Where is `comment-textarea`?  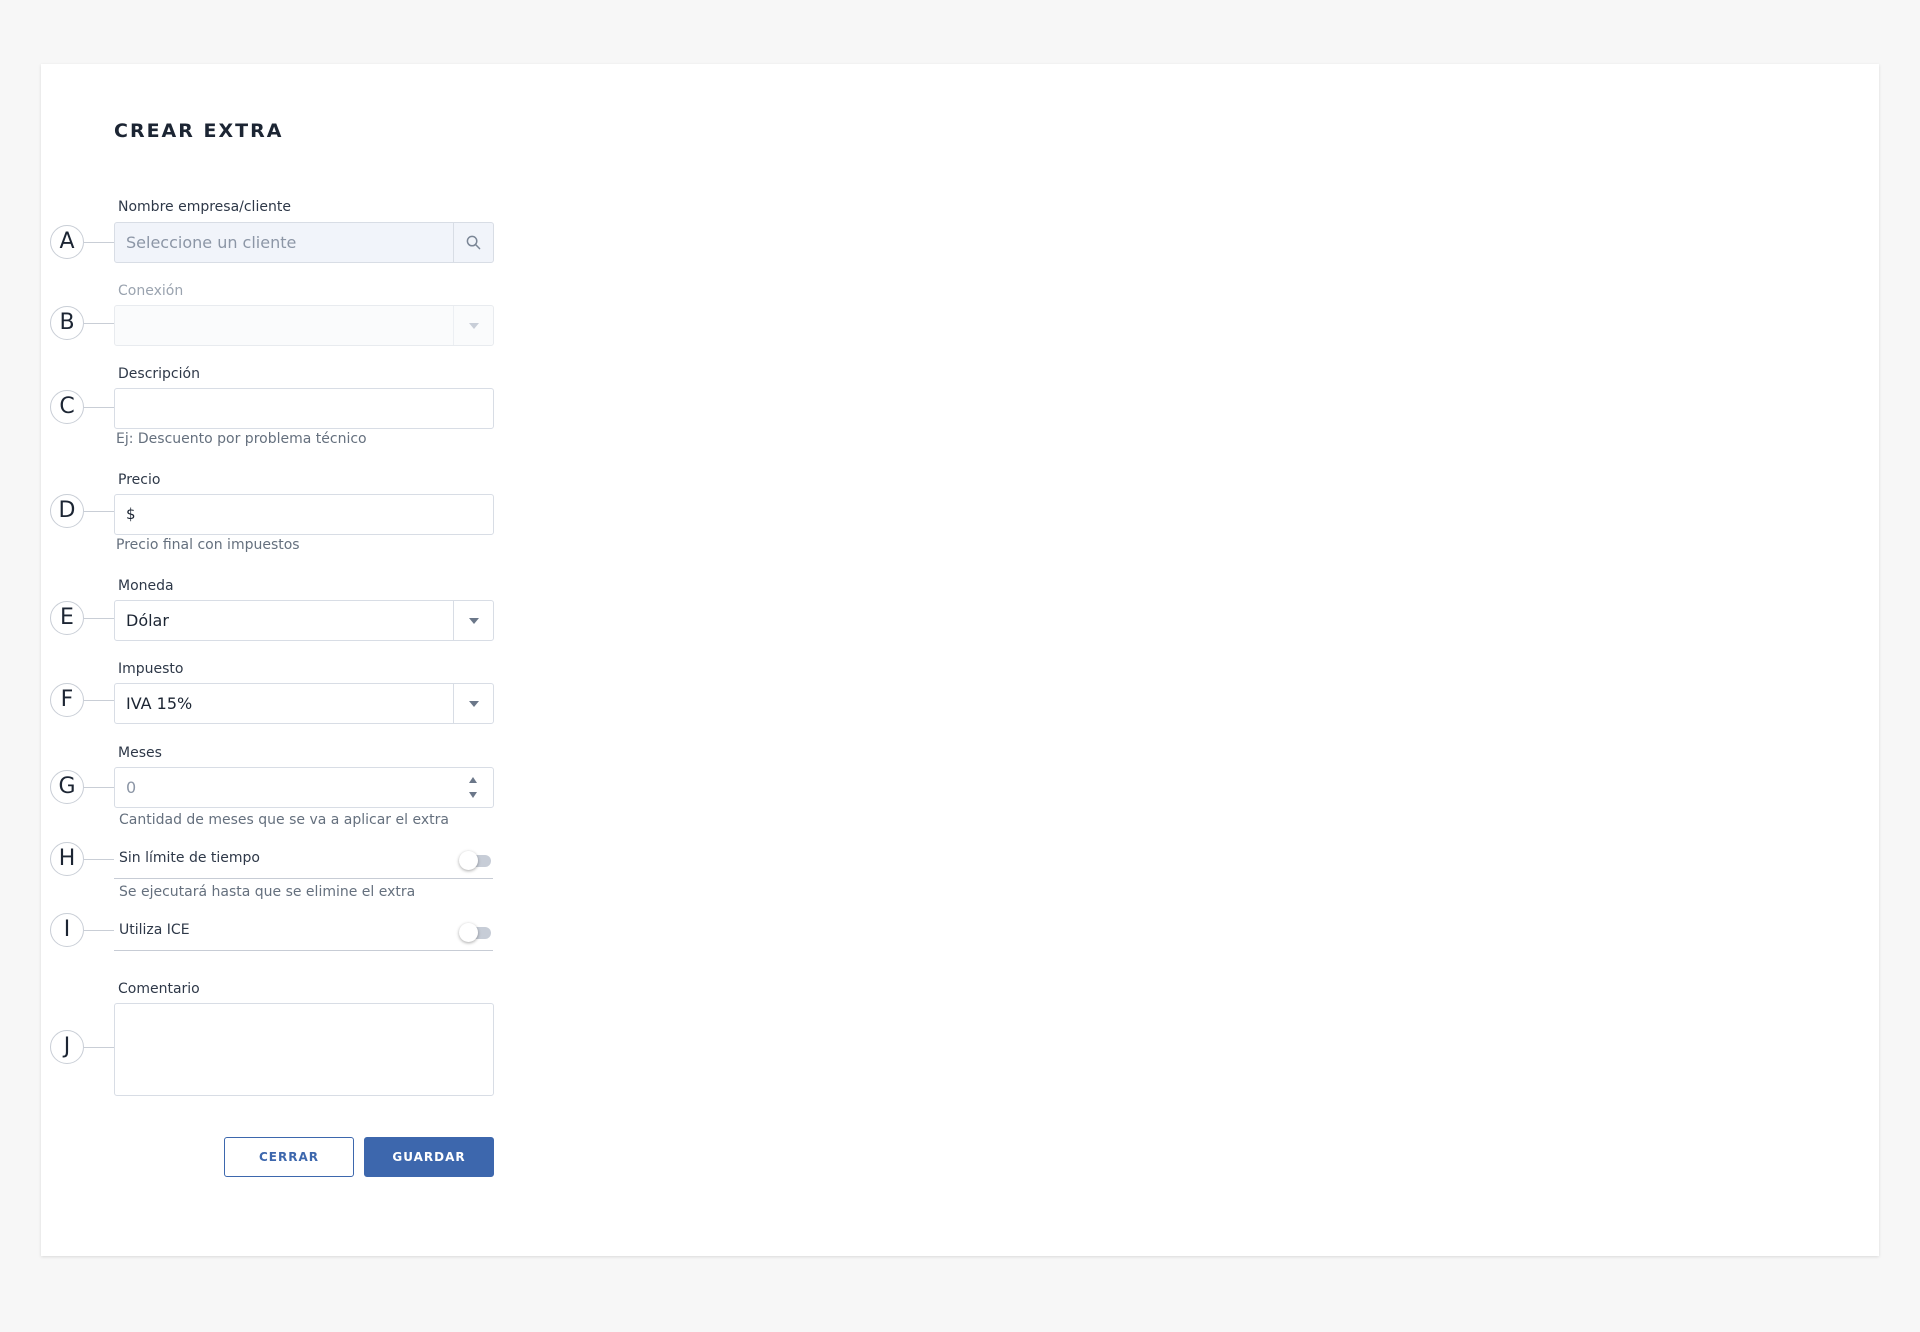
comment-textarea is located at coordinates (304, 1049).